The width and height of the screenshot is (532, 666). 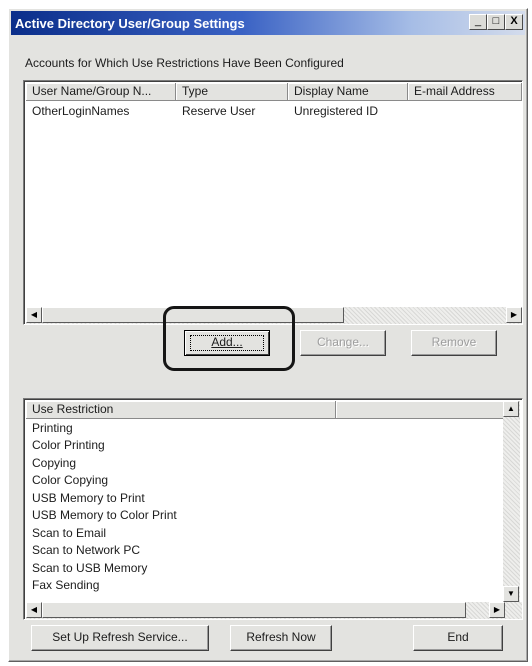 I want to click on minimize-button: _, so click(x=478, y=22).